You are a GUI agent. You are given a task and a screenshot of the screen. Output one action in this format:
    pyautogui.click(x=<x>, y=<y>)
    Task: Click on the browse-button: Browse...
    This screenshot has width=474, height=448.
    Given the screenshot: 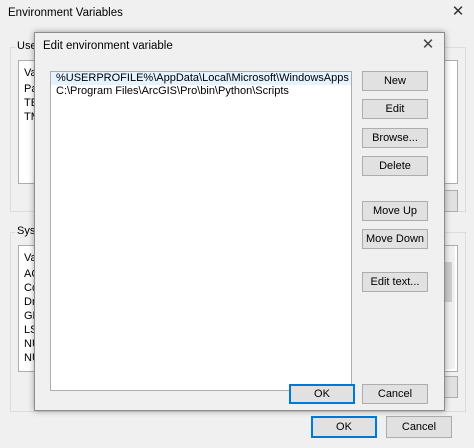 What is the action you would take?
    pyautogui.click(x=395, y=138)
    